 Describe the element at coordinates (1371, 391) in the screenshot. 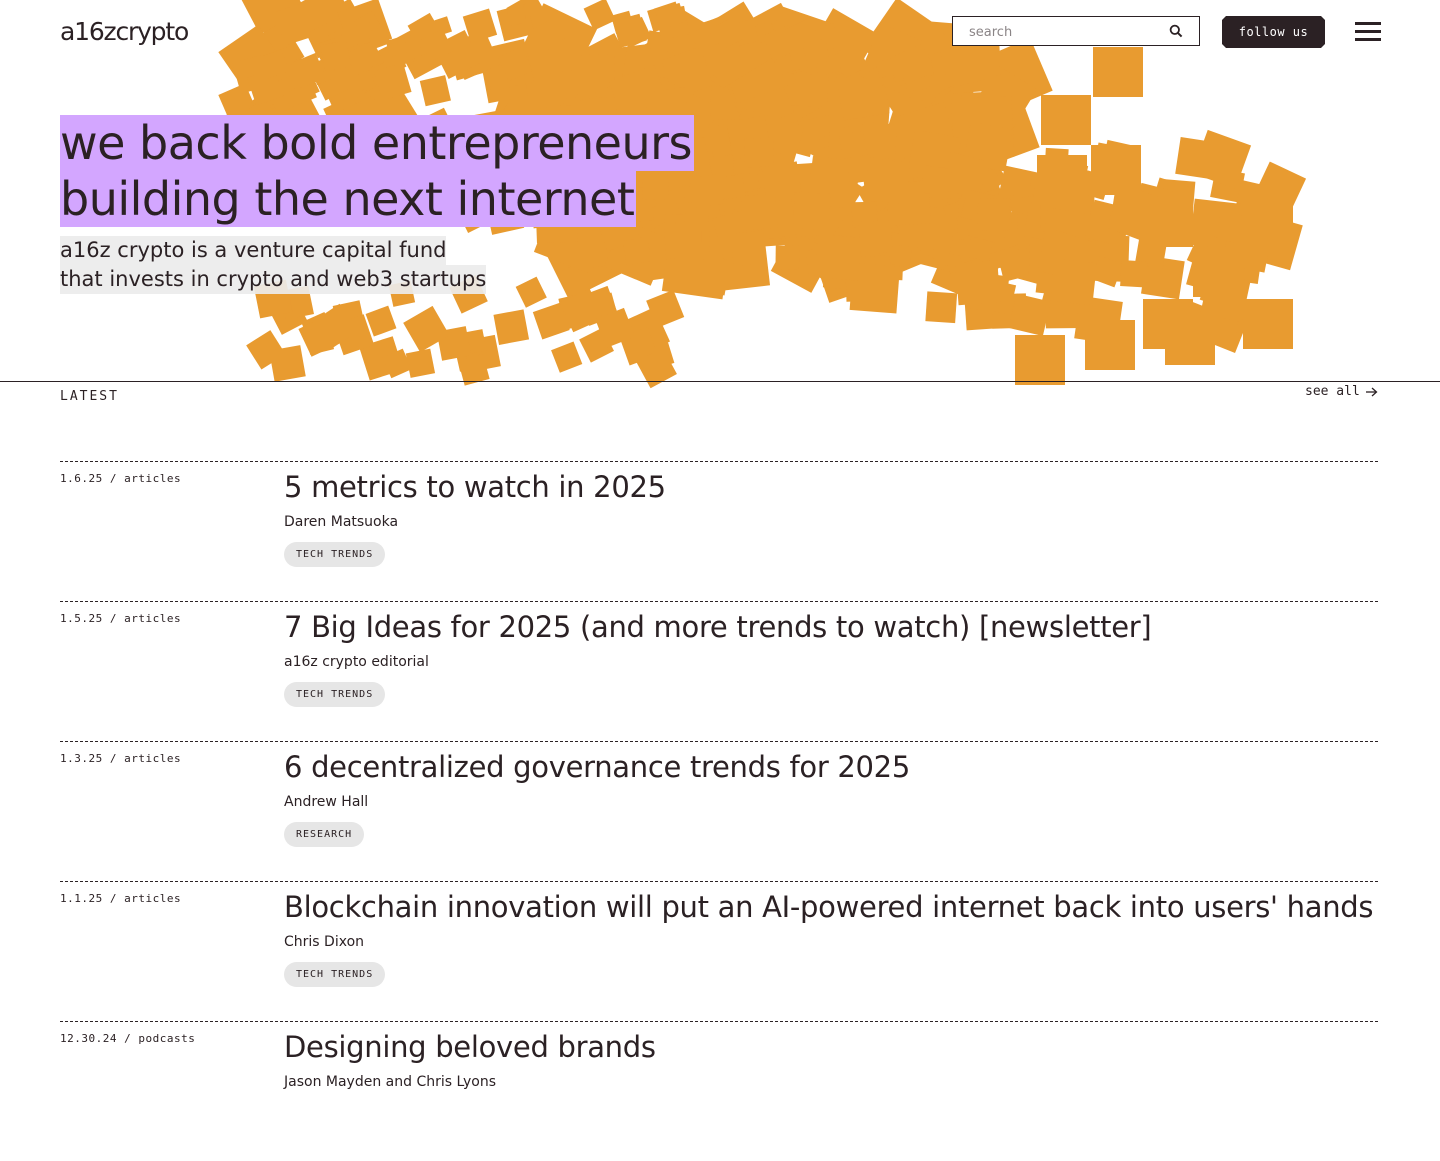

I see `arrow-right-icon` at that location.